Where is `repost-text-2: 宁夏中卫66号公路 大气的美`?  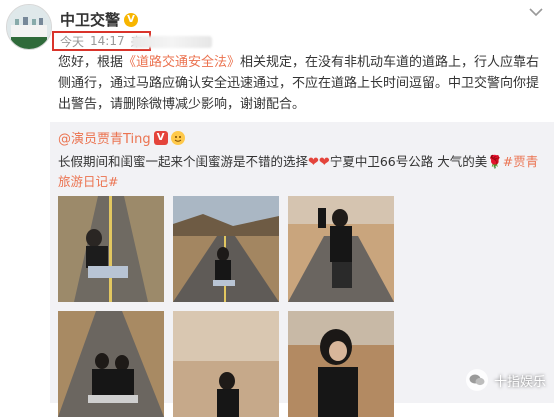 repost-text-2: 宁夏中卫66号公路 大气的美 is located at coordinates (408, 161).